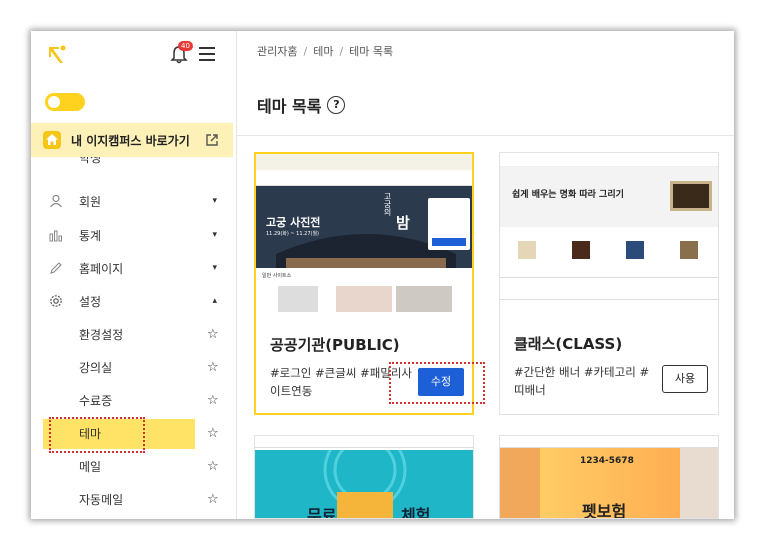 The height and width of the screenshot is (551, 766). What do you see at coordinates (277, 51) in the screenshot?
I see `breadcrumb-home: 관리자홈` at bounding box center [277, 51].